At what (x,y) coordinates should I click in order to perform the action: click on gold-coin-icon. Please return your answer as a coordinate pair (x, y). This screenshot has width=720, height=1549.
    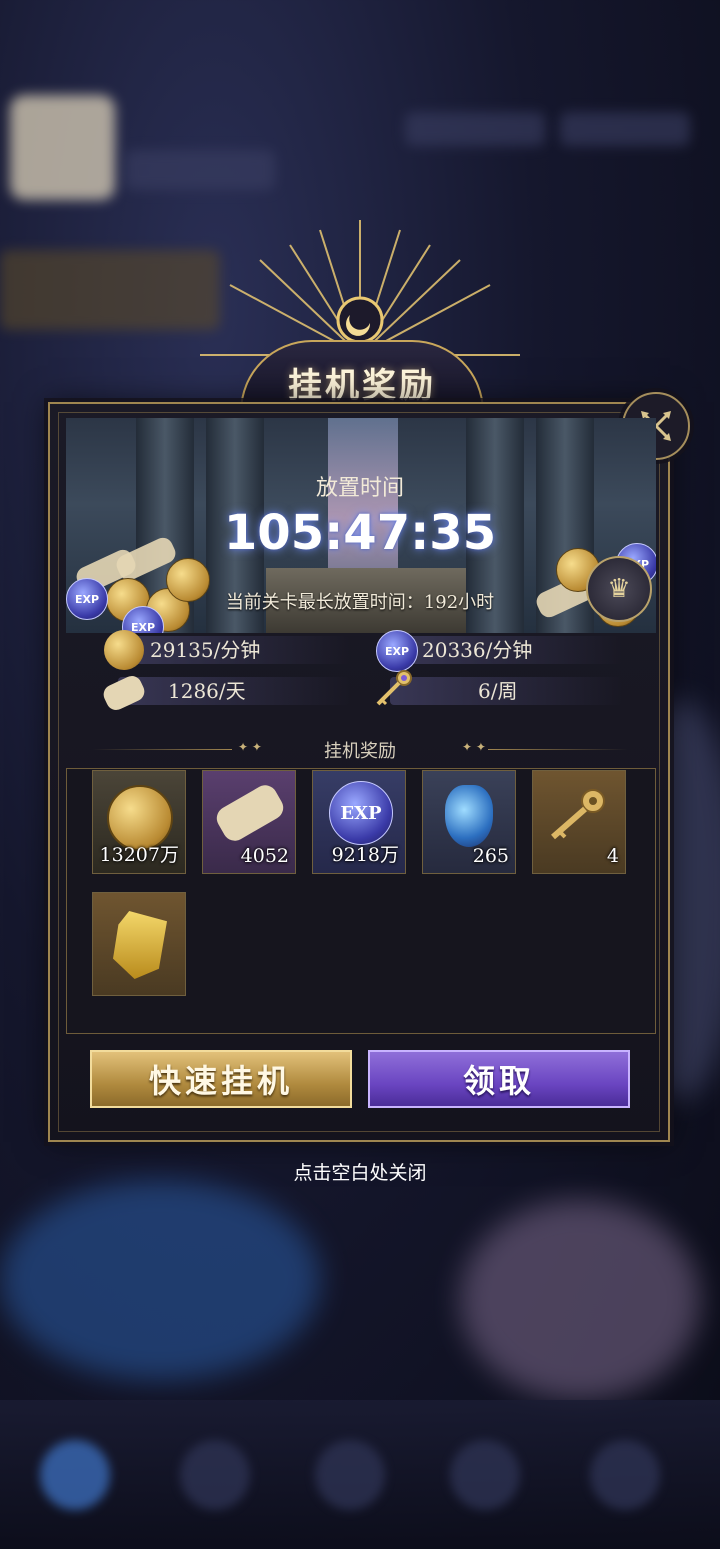
    Looking at the image, I should click on (124, 650).